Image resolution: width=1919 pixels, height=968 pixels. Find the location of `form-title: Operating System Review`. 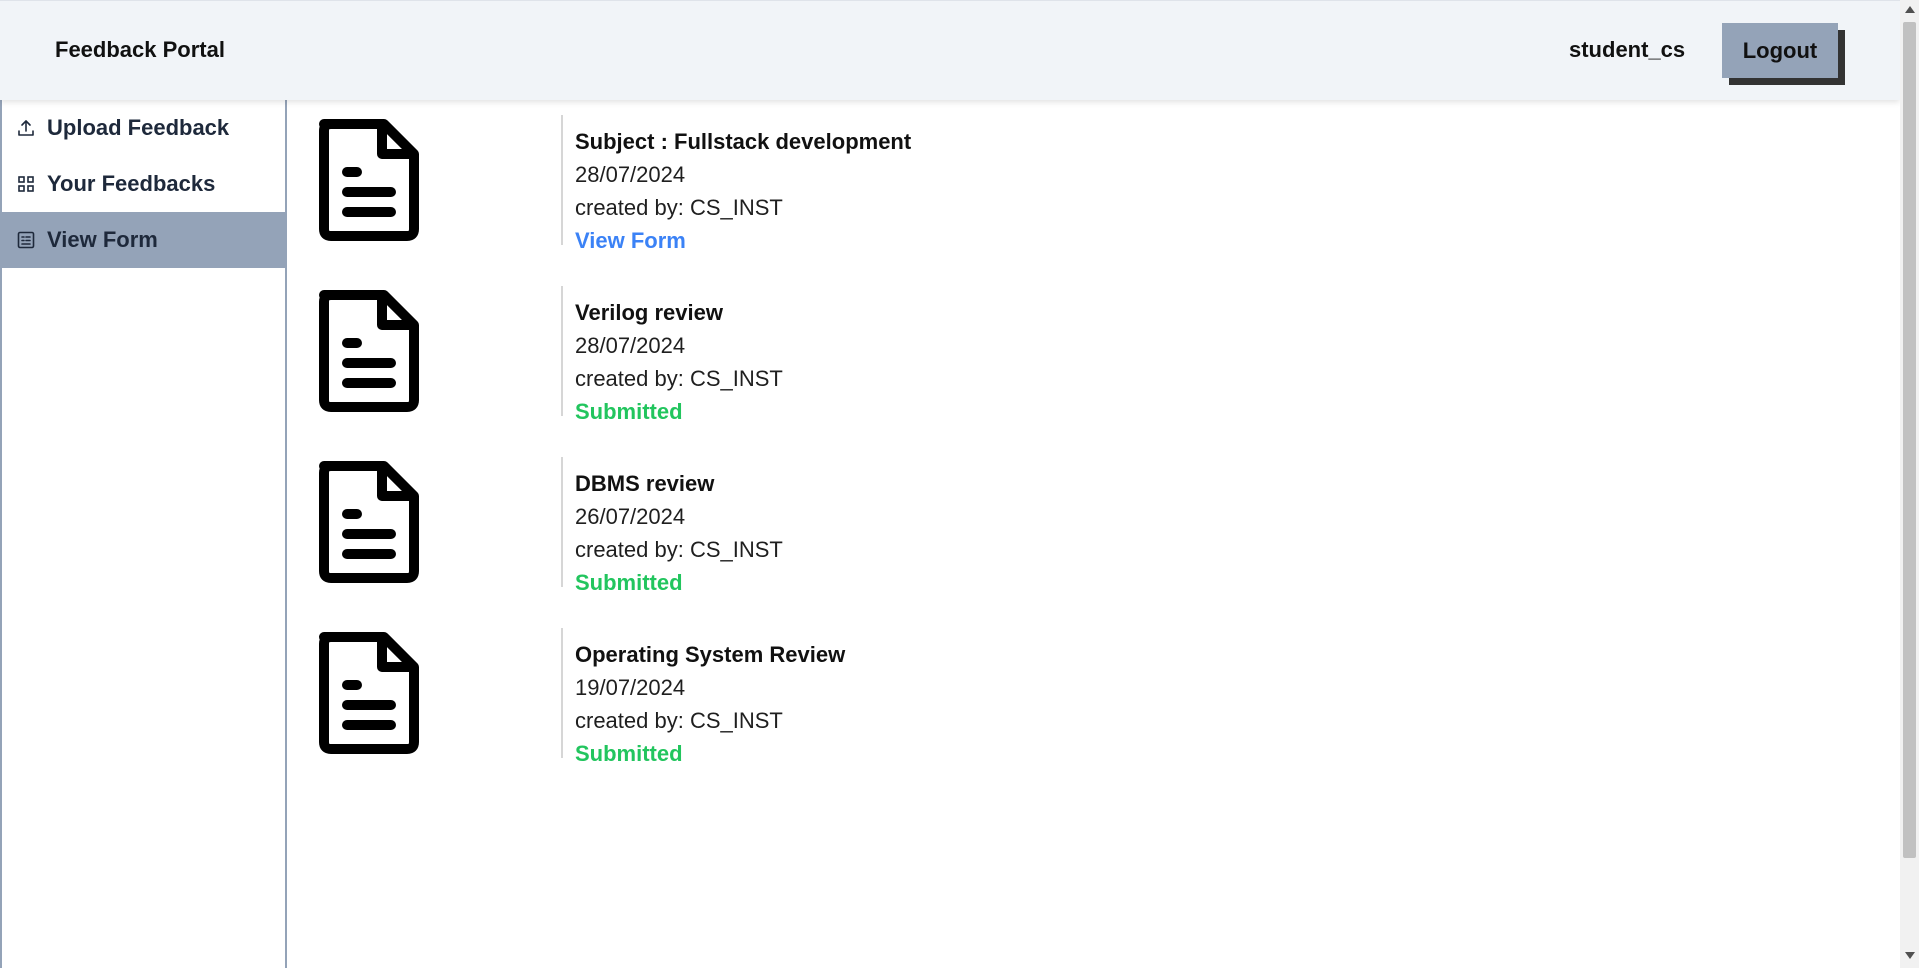

form-title: Operating System Review is located at coordinates (710, 654).